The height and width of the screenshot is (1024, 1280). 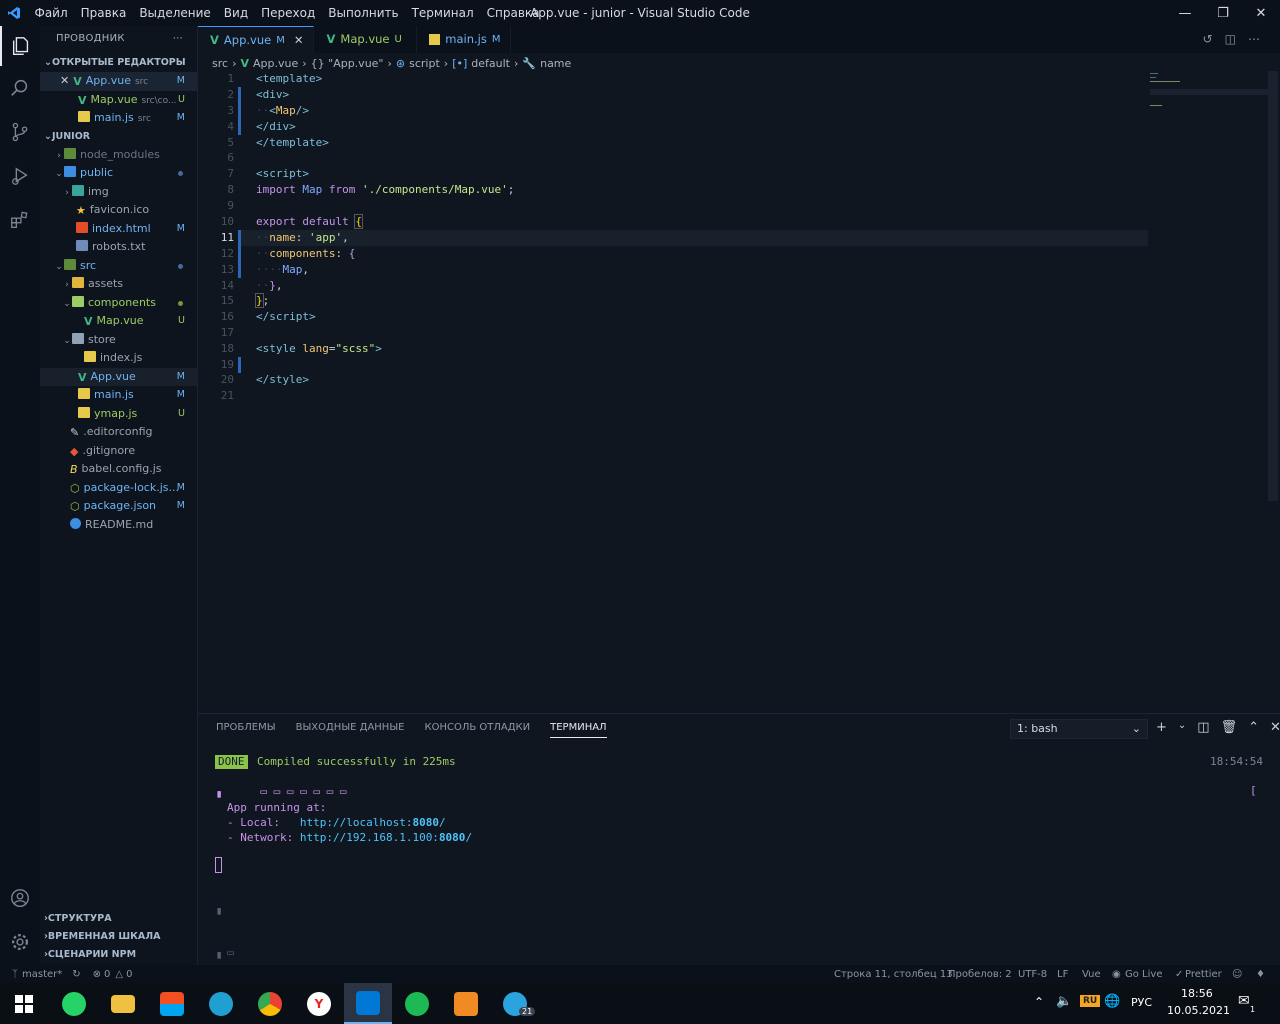 I want to click on tree-main-js: main.js M, so click(x=118, y=395).